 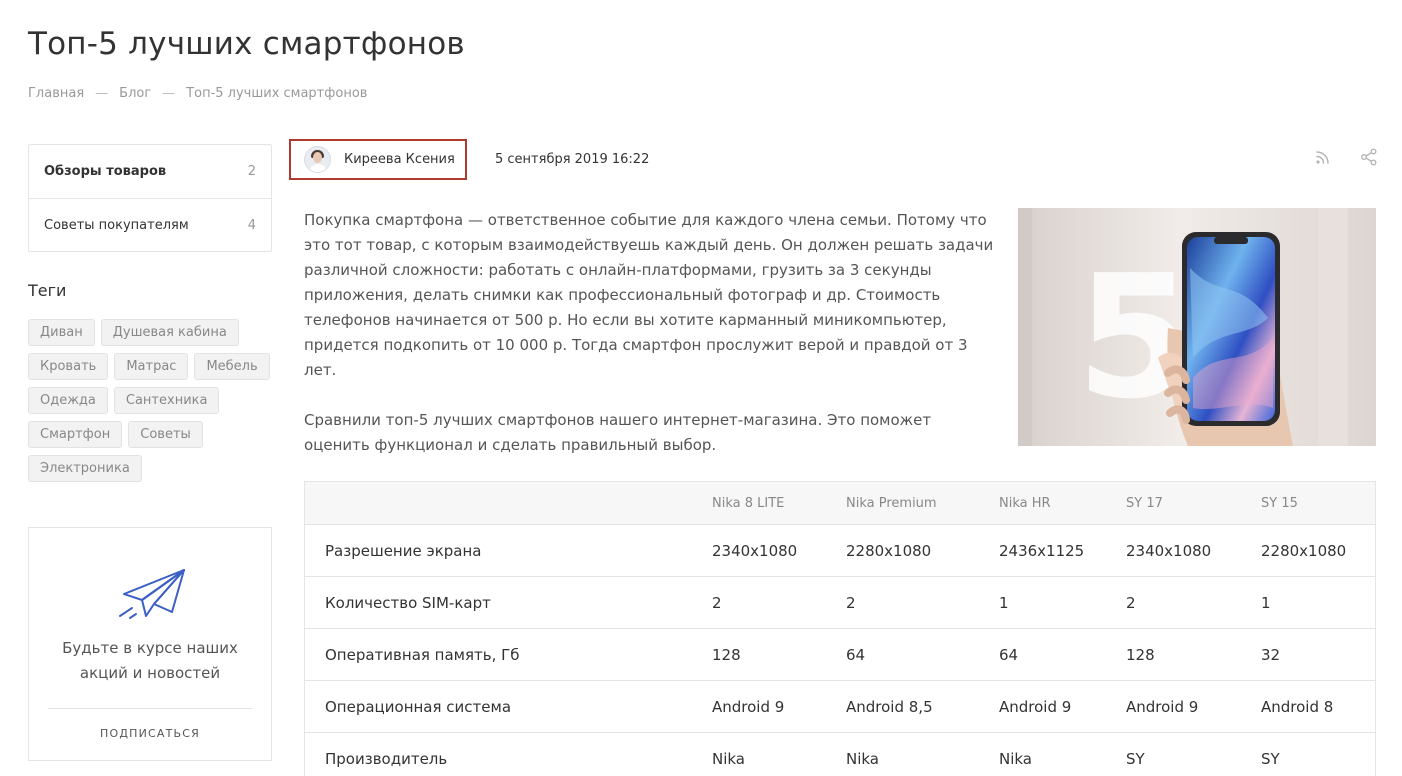 What do you see at coordinates (246, 44) in the screenshot?
I see `page-title: Топ-5 лучших смартфонов` at bounding box center [246, 44].